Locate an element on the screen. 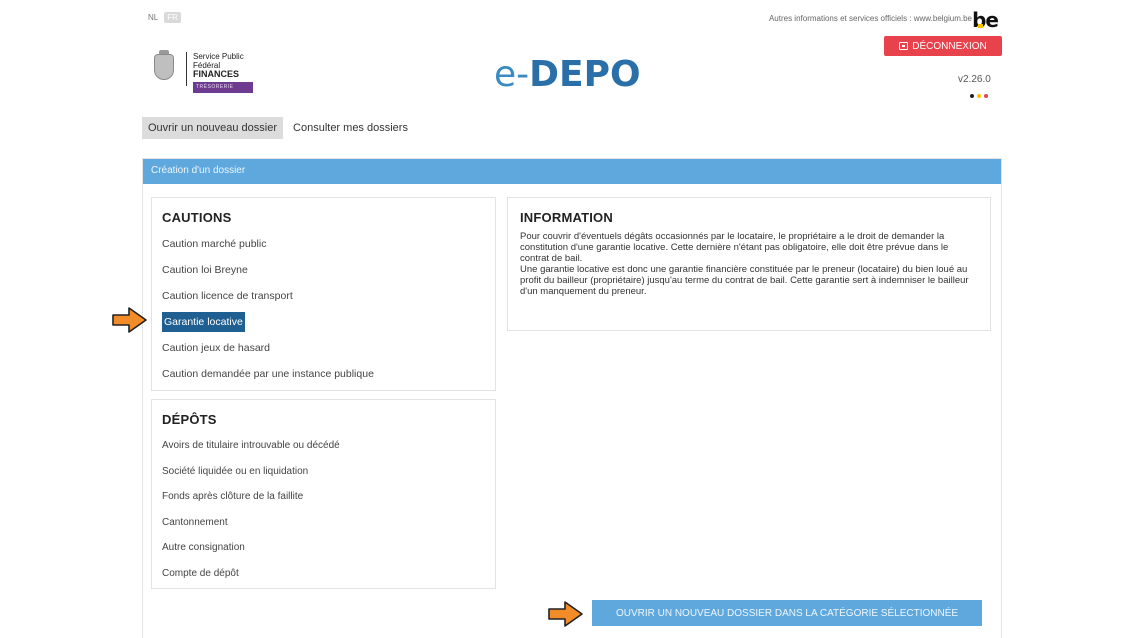 The width and height of the screenshot is (1137, 638). logout-button: DÉCONNEXION is located at coordinates (943, 46).